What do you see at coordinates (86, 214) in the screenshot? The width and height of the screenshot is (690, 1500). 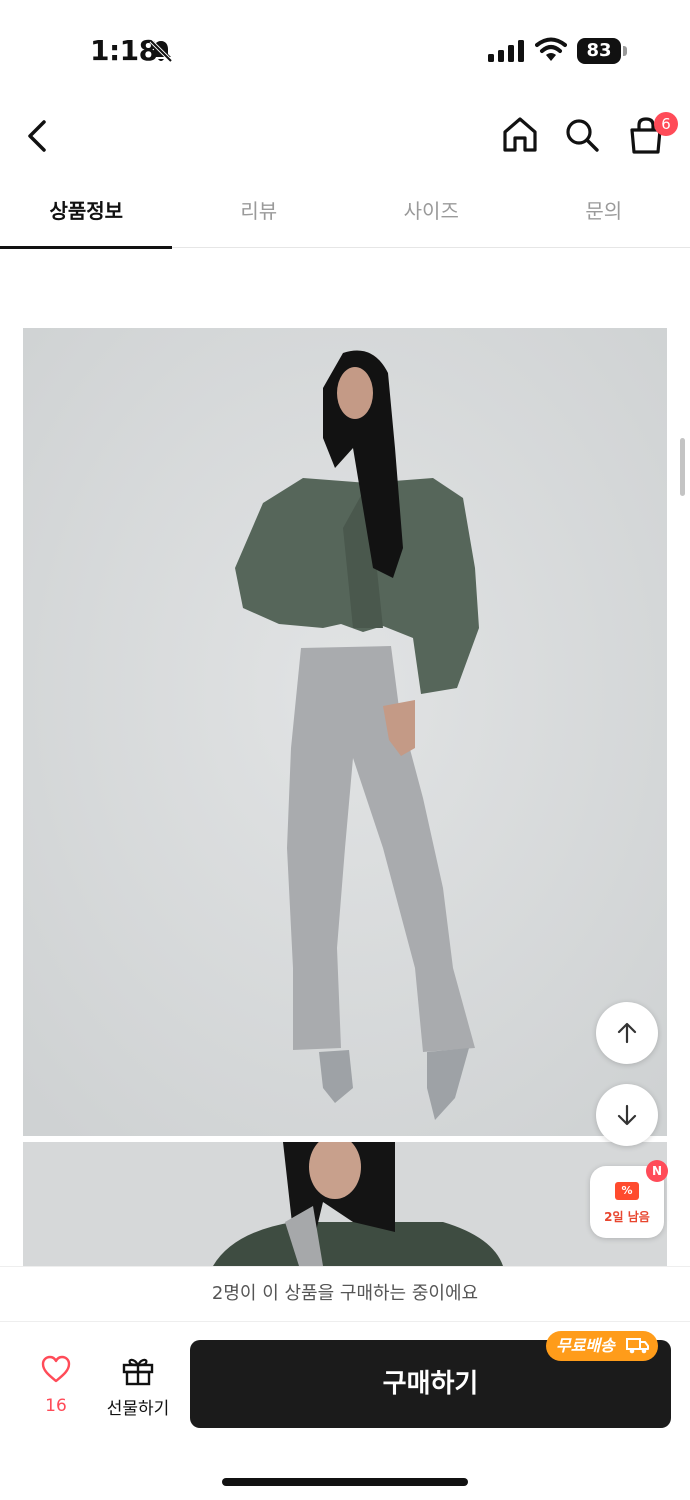 I see `tab-product-info: 상품정보` at bounding box center [86, 214].